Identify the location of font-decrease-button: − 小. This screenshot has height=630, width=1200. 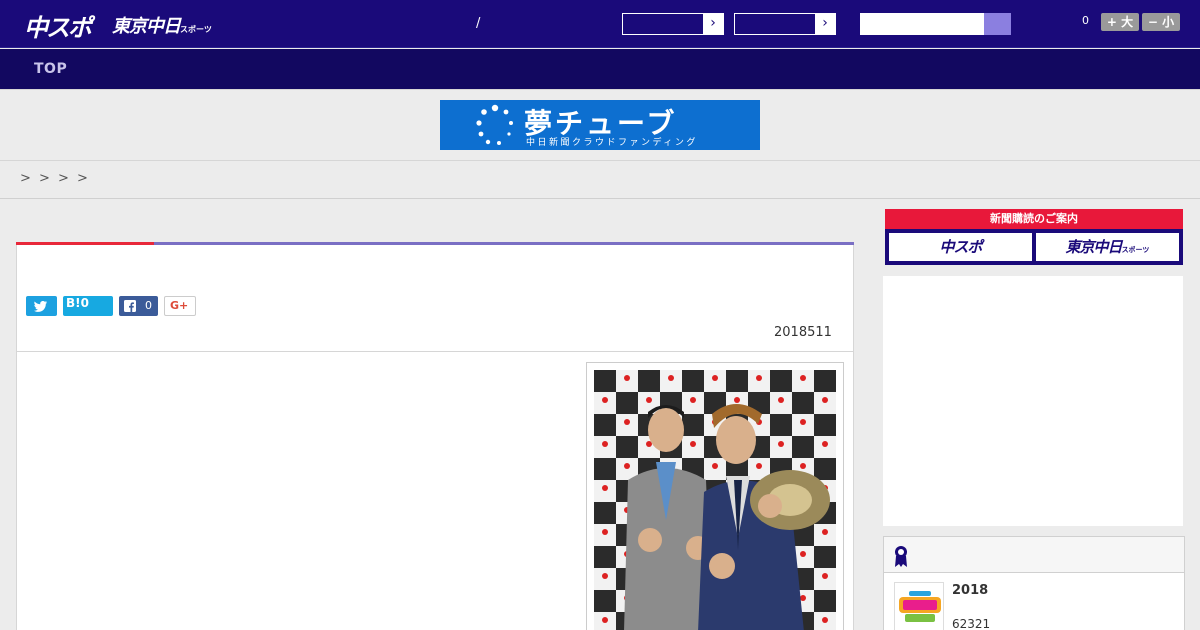
(1161, 22).